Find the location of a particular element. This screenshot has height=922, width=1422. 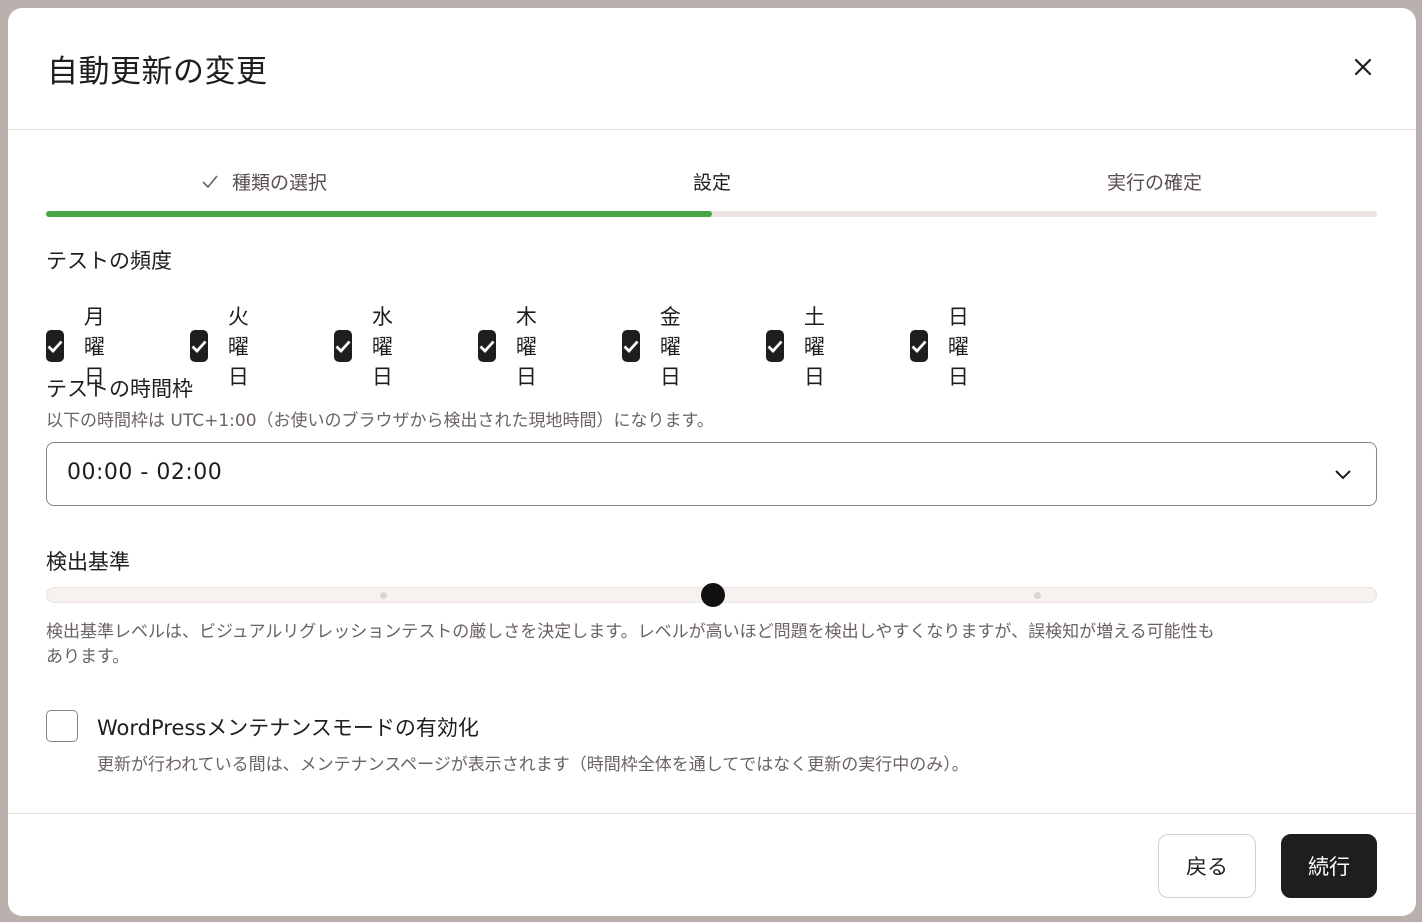

timeframe-value: 00:00 - 02:00 is located at coordinates (145, 472).